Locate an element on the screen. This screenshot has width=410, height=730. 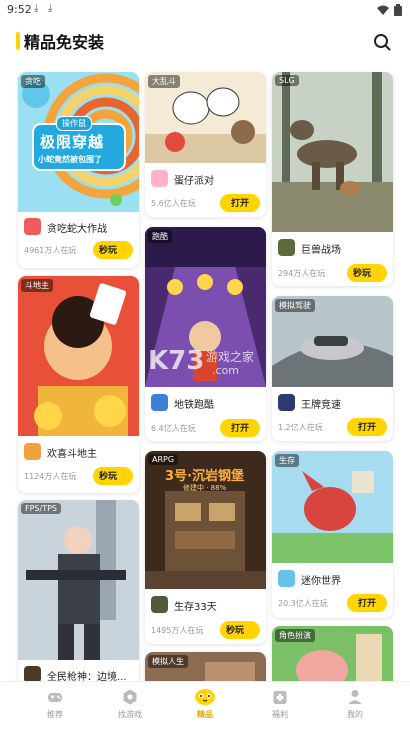
player-count: 6.4亿人在玩 is located at coordinates (173, 428).